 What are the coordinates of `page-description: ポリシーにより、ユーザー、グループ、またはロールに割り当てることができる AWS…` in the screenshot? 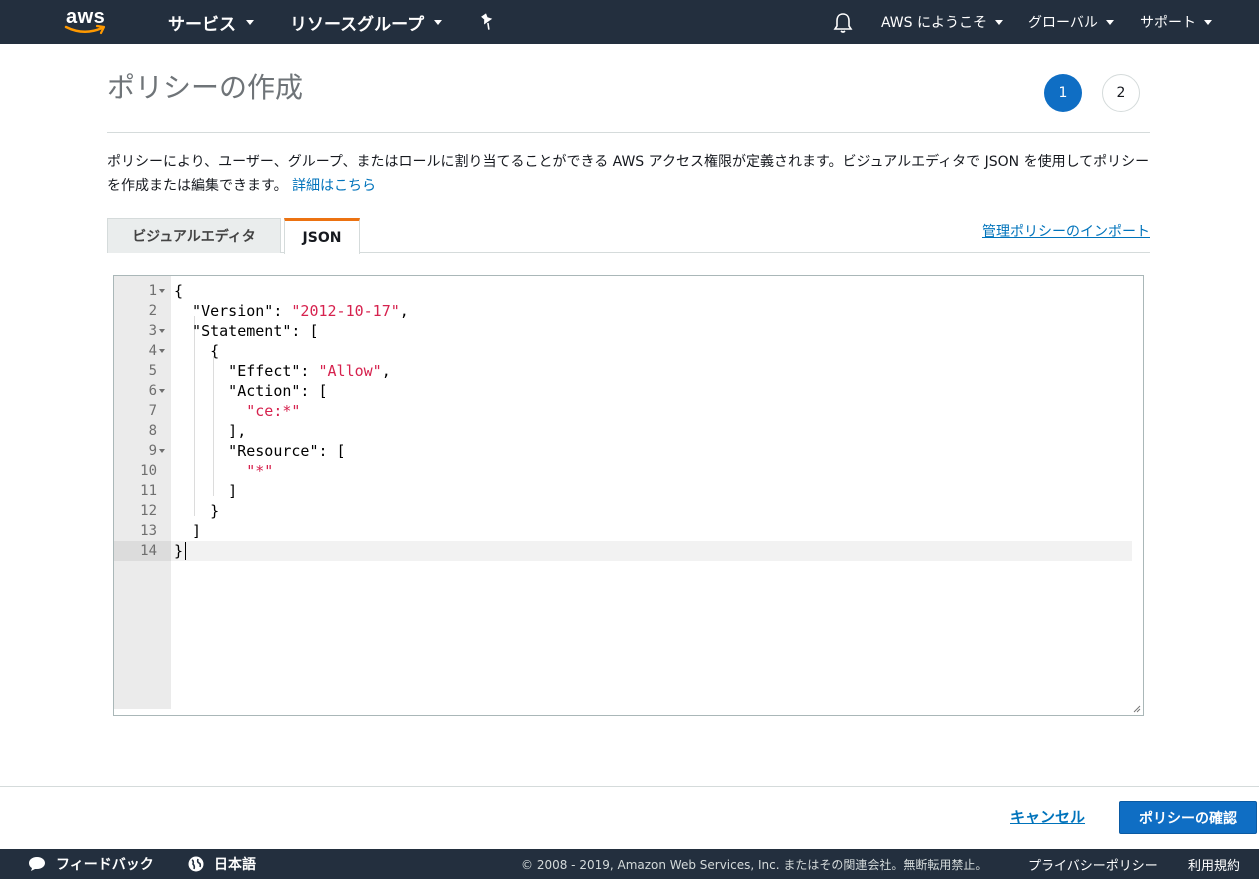 It's located at (628, 174).